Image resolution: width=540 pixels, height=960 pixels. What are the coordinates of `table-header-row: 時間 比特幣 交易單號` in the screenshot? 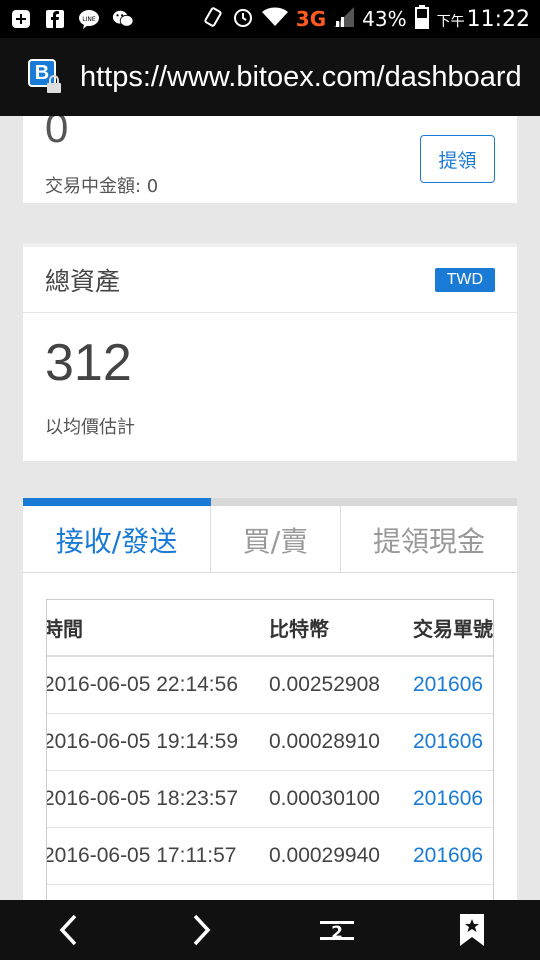 It's located at (270, 628).